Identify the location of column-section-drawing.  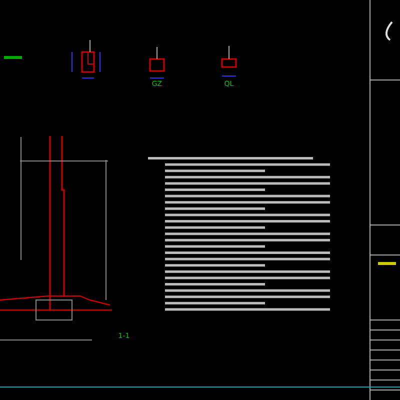
(157, 62).